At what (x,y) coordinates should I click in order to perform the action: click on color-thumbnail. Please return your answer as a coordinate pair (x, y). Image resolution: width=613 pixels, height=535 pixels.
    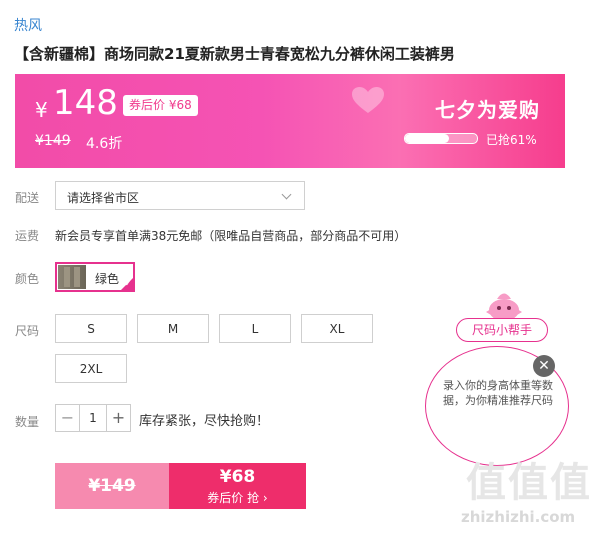
    Looking at the image, I should click on (72, 277).